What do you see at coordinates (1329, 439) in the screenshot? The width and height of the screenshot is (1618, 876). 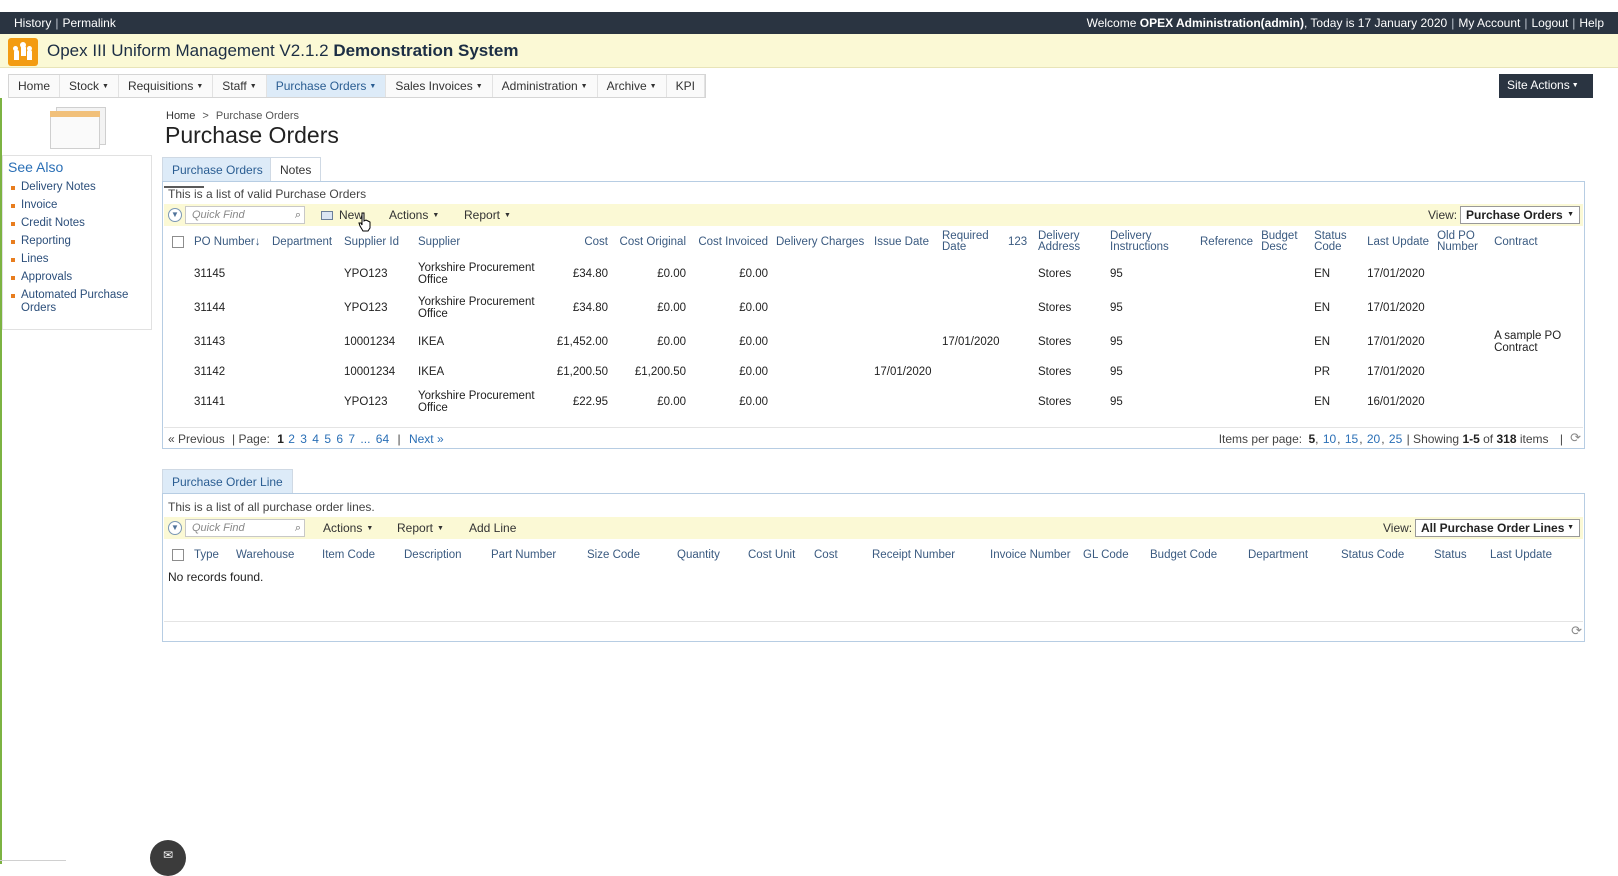 I see `ipp-option: 10` at bounding box center [1329, 439].